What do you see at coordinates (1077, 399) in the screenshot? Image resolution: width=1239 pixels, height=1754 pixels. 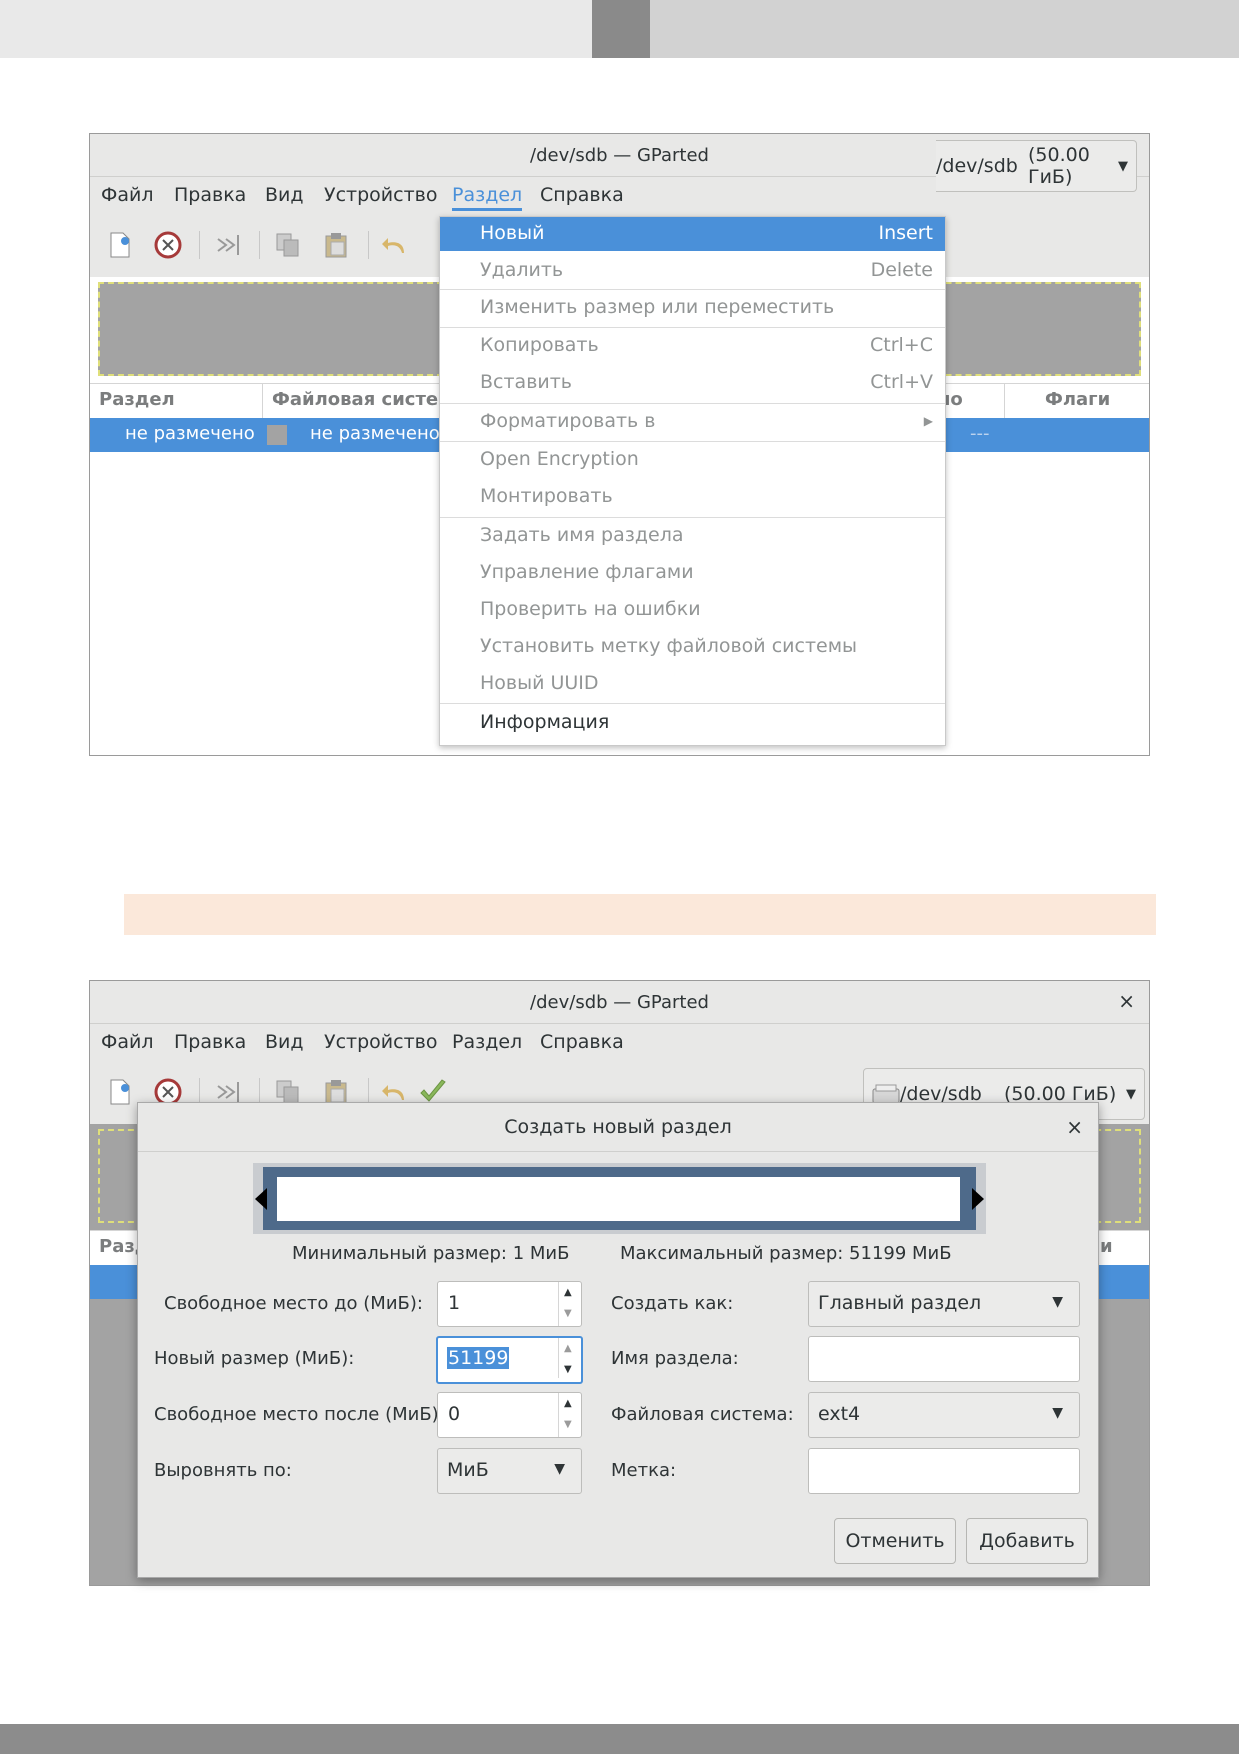 I see `column-flags: Флаги` at bounding box center [1077, 399].